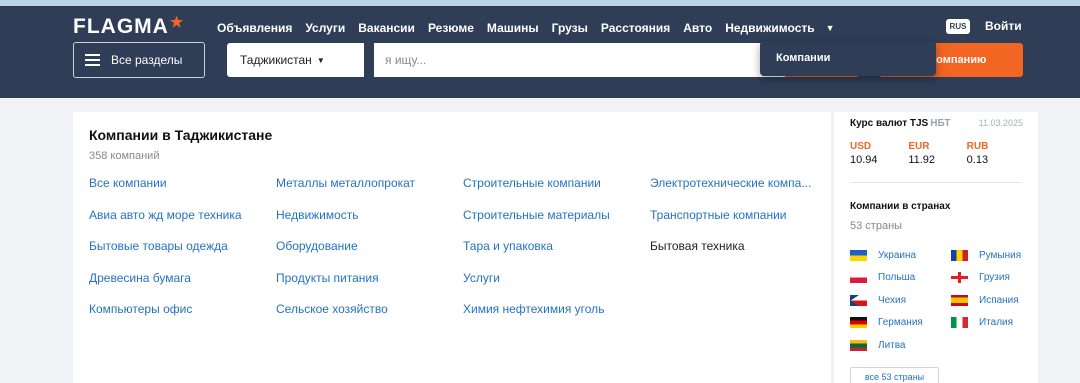 The width and height of the screenshot is (1080, 383). I want to click on country-link: Литва, so click(900, 345).